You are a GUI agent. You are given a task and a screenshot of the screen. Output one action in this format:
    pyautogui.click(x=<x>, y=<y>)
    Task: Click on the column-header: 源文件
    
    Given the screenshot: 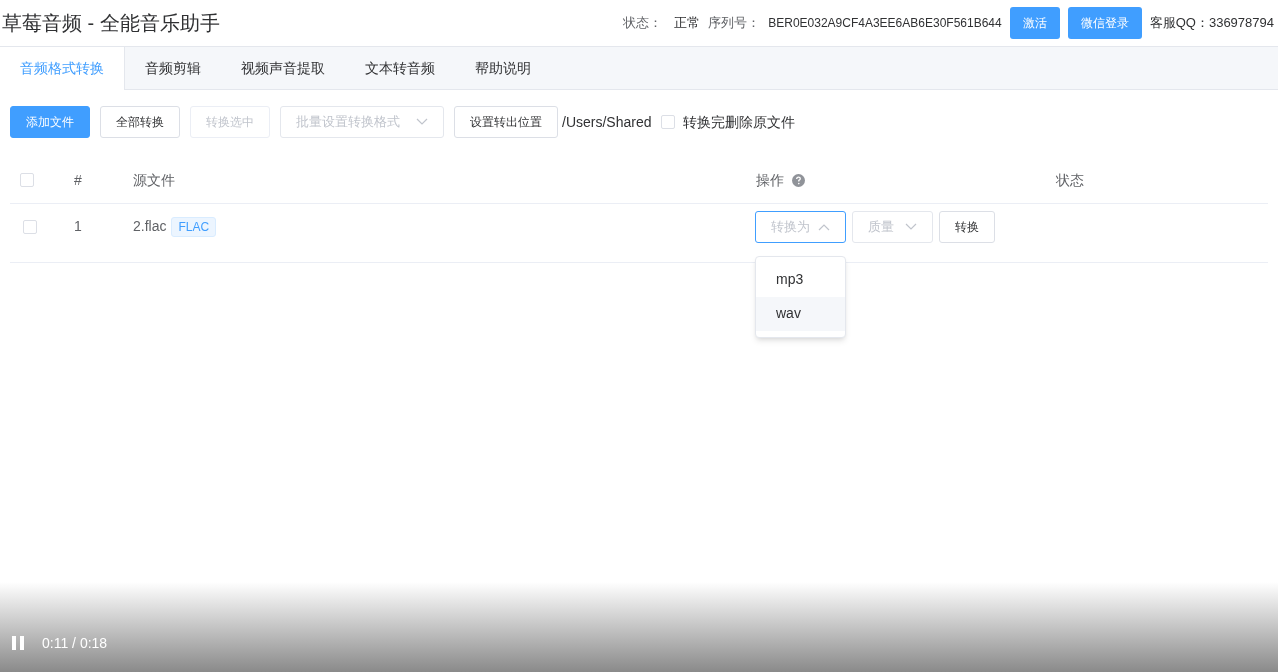 What is the action you would take?
    pyautogui.click(x=154, y=180)
    